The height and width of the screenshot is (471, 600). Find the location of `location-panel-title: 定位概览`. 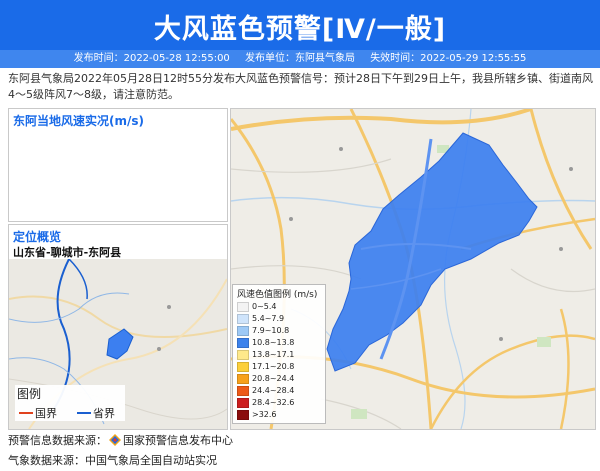

location-panel-title: 定位概览 is located at coordinates (37, 237).